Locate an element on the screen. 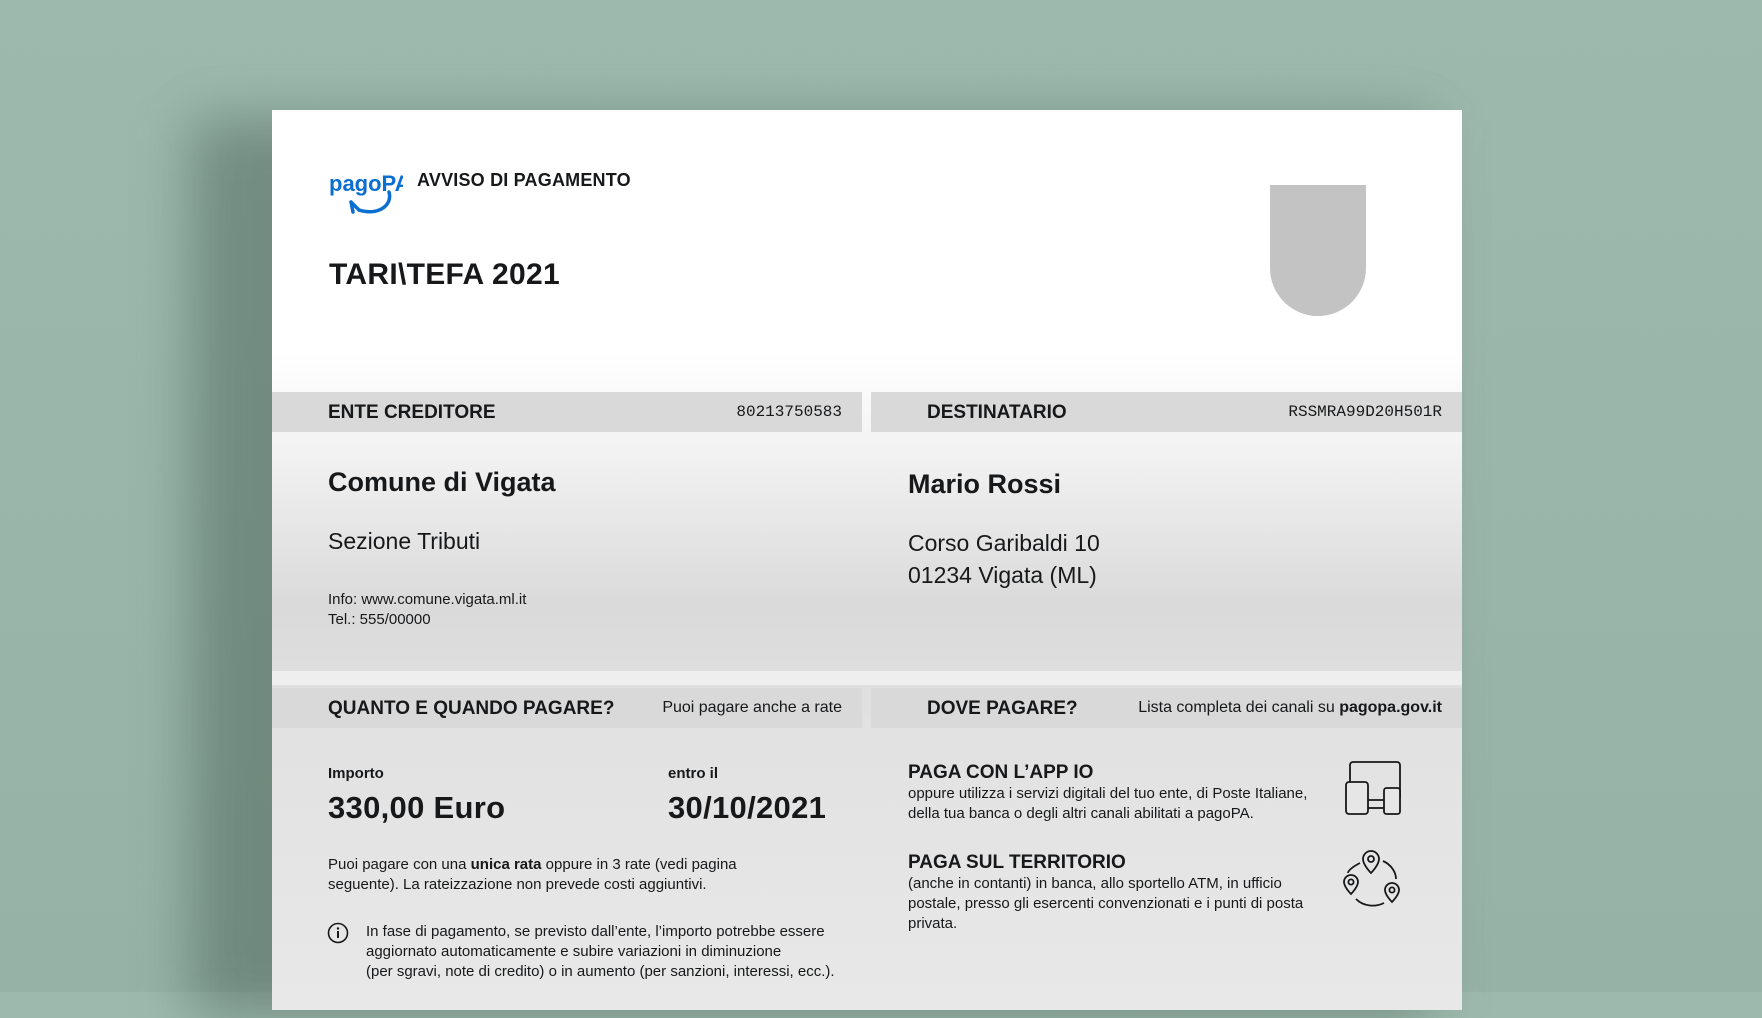 This screenshot has height=1018, width=1762. location-pins-icon is located at coordinates (1372, 879).